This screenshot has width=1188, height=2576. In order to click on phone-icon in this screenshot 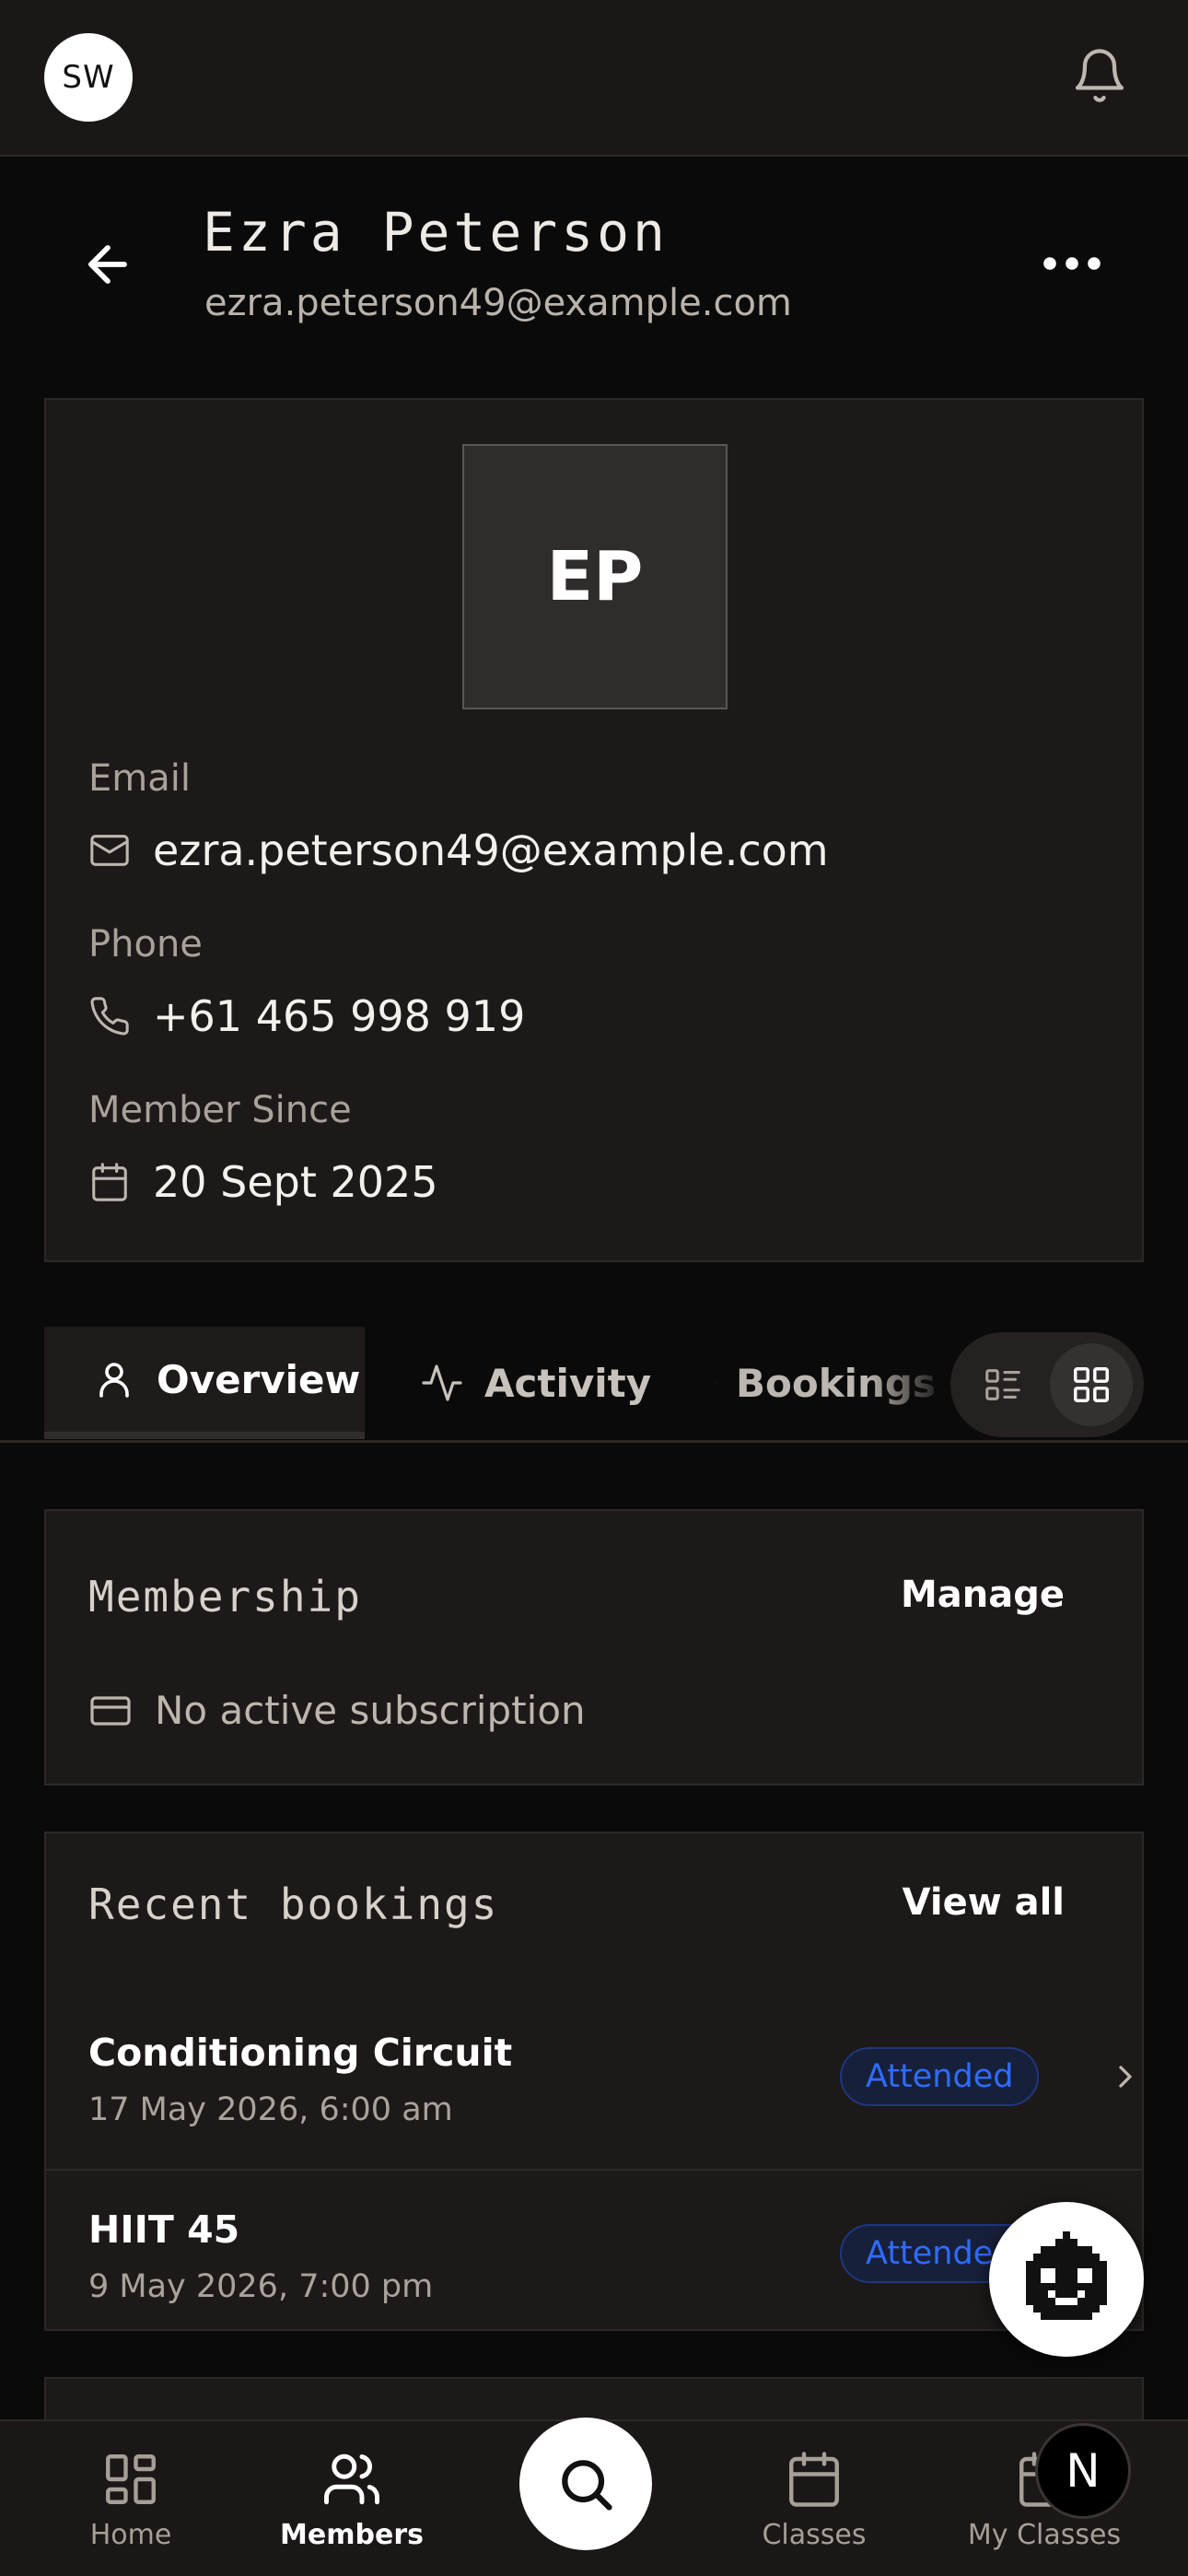, I will do `click(109, 1016)`.